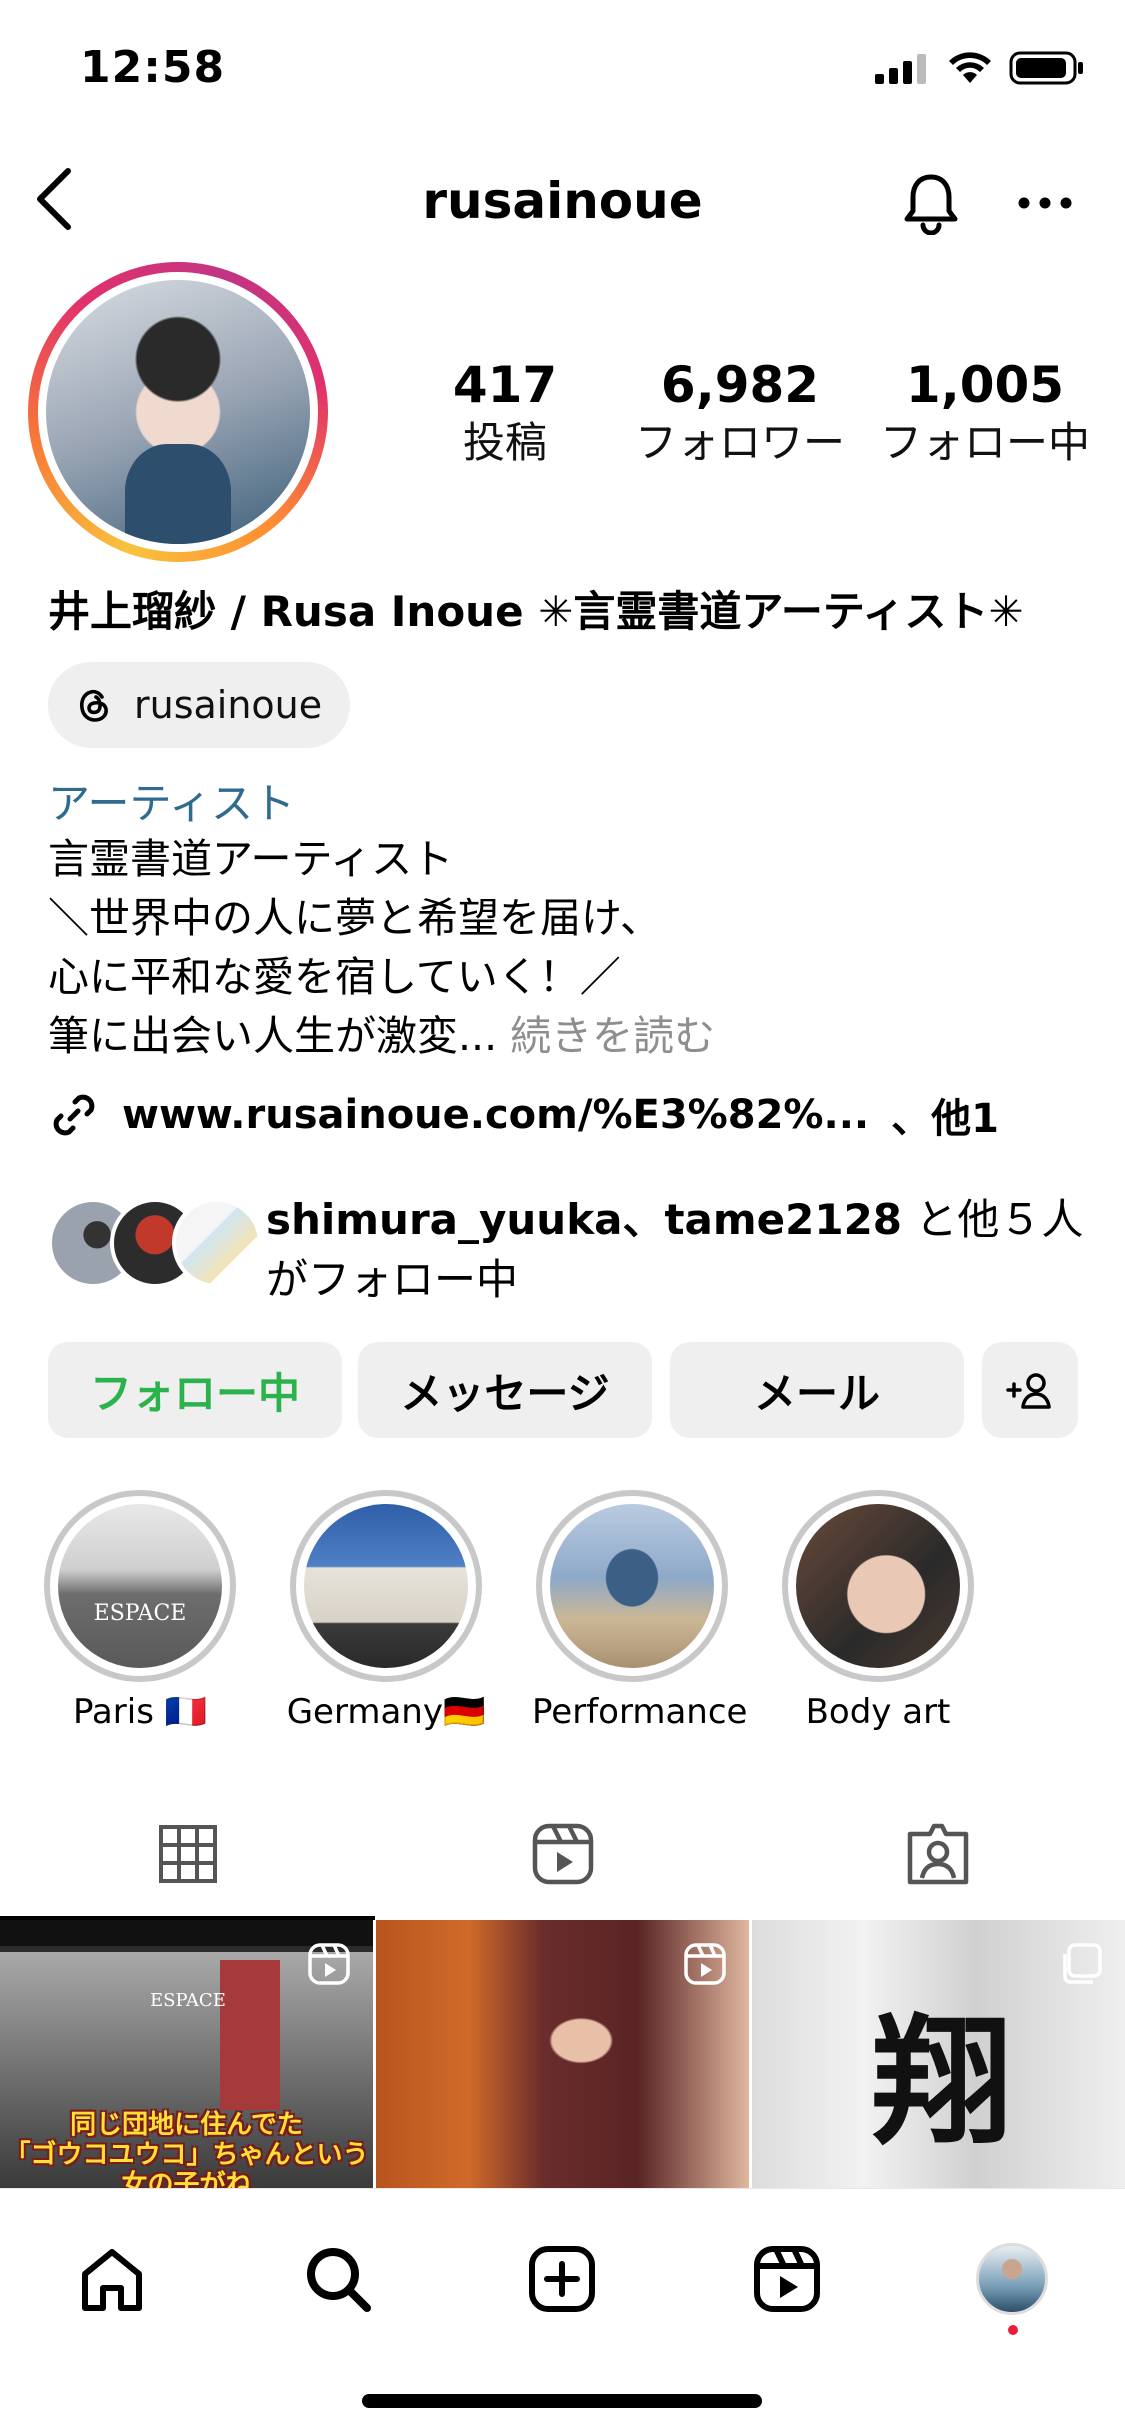 The image size is (1125, 2436). What do you see at coordinates (505, 1390) in the screenshot?
I see `message-button: メッセージ` at bounding box center [505, 1390].